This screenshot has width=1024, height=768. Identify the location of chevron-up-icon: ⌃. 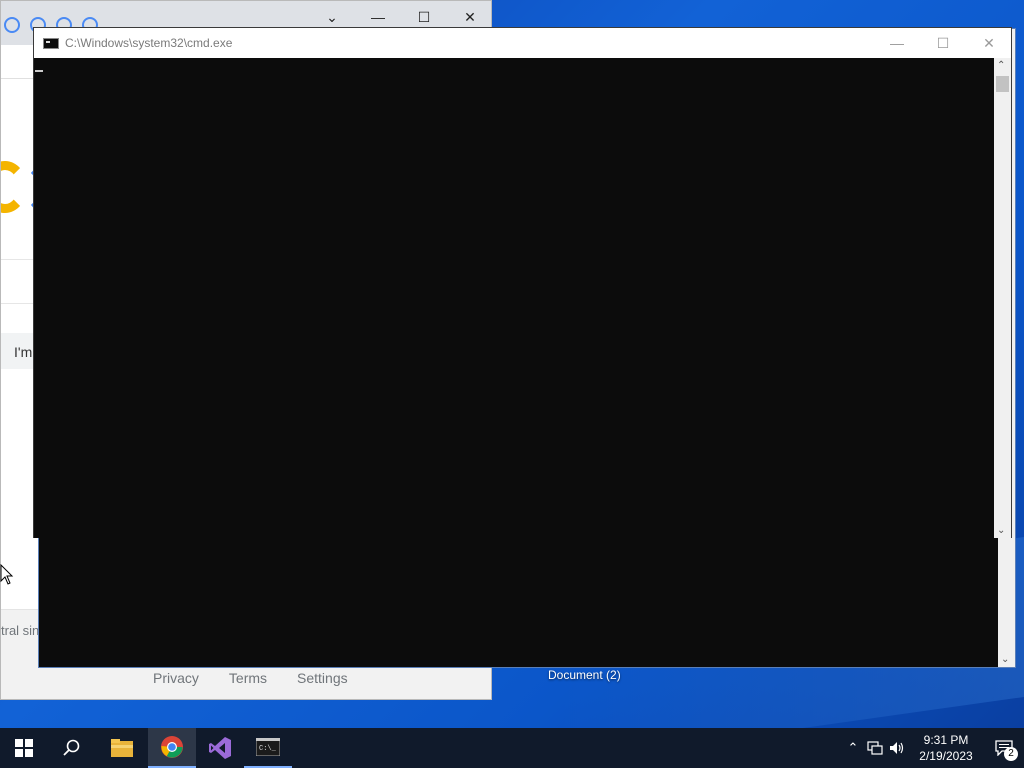
(853, 748).